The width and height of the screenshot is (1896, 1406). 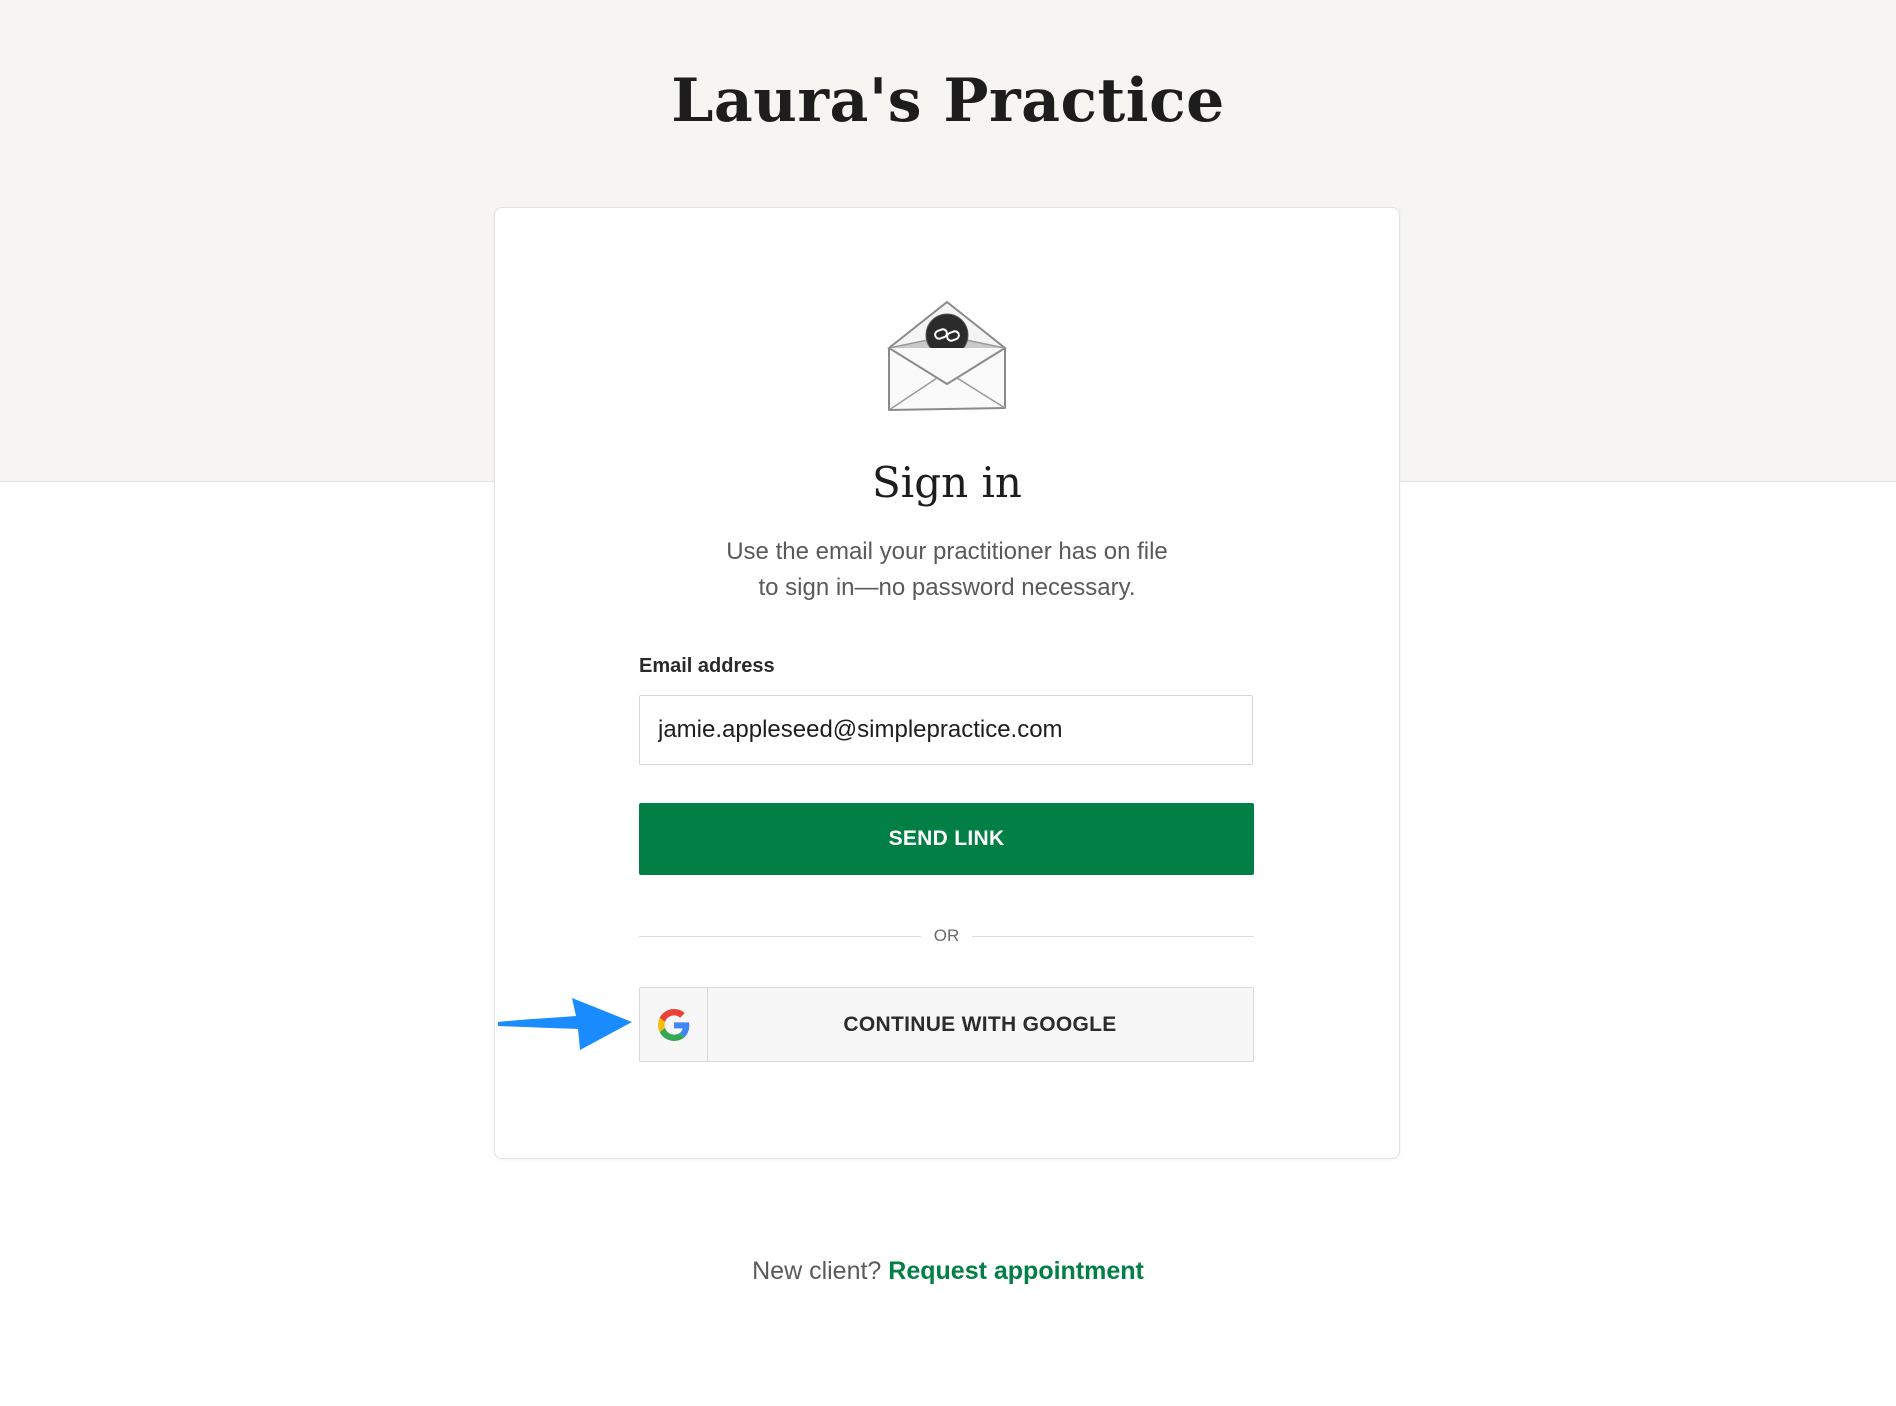 I want to click on divider-line-right, so click(x=1113, y=936).